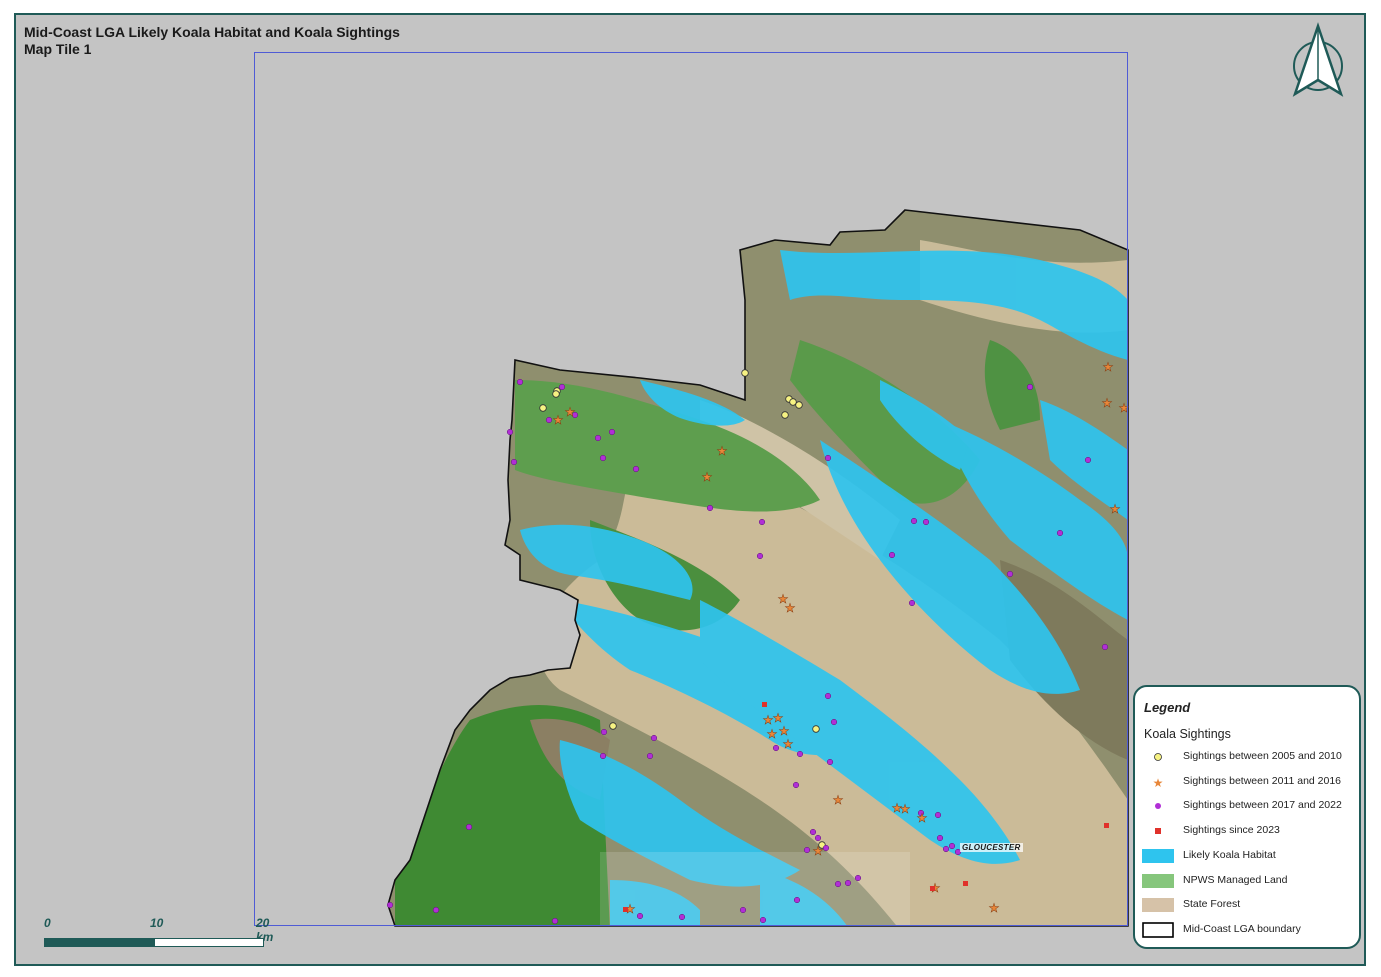 The height and width of the screenshot is (977, 1381). What do you see at coordinates (1158, 881) in the screenshot?
I see `green-patch-icon` at bounding box center [1158, 881].